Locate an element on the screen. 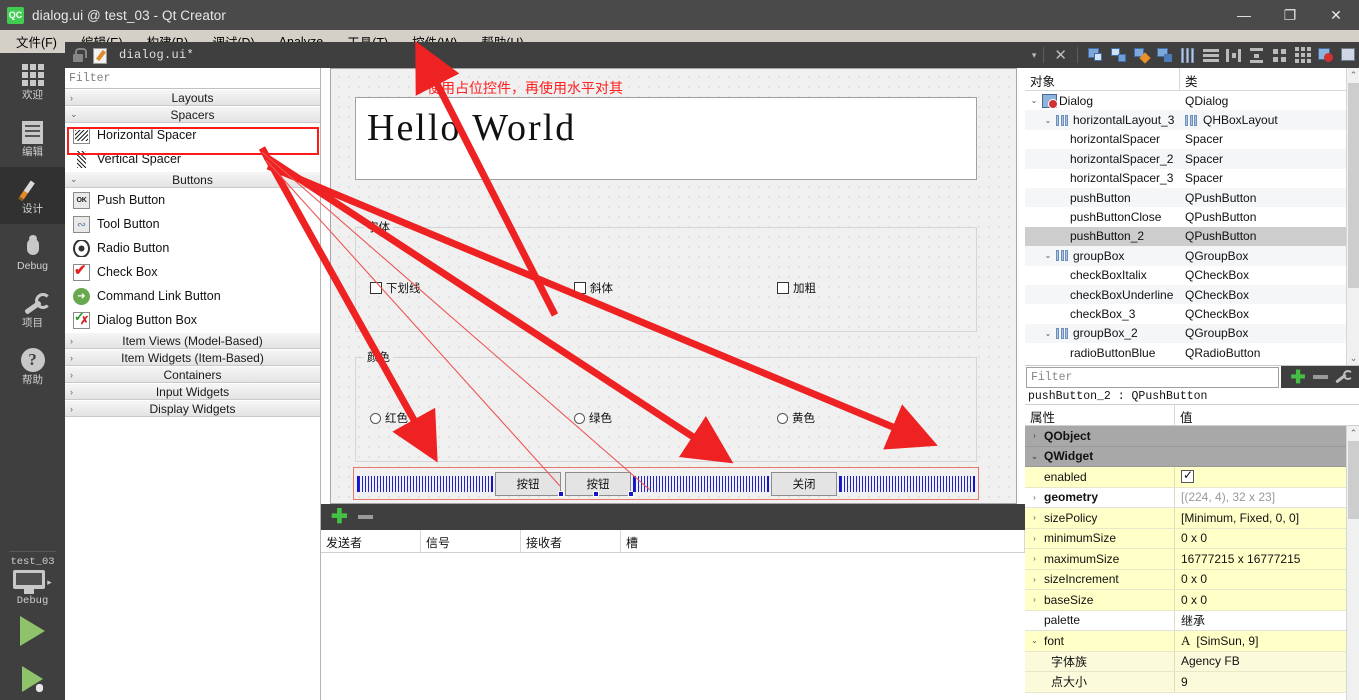 Image resolution: width=1359 pixels, height=700 pixels. form-push-button-close: 关闭 is located at coordinates (804, 483).